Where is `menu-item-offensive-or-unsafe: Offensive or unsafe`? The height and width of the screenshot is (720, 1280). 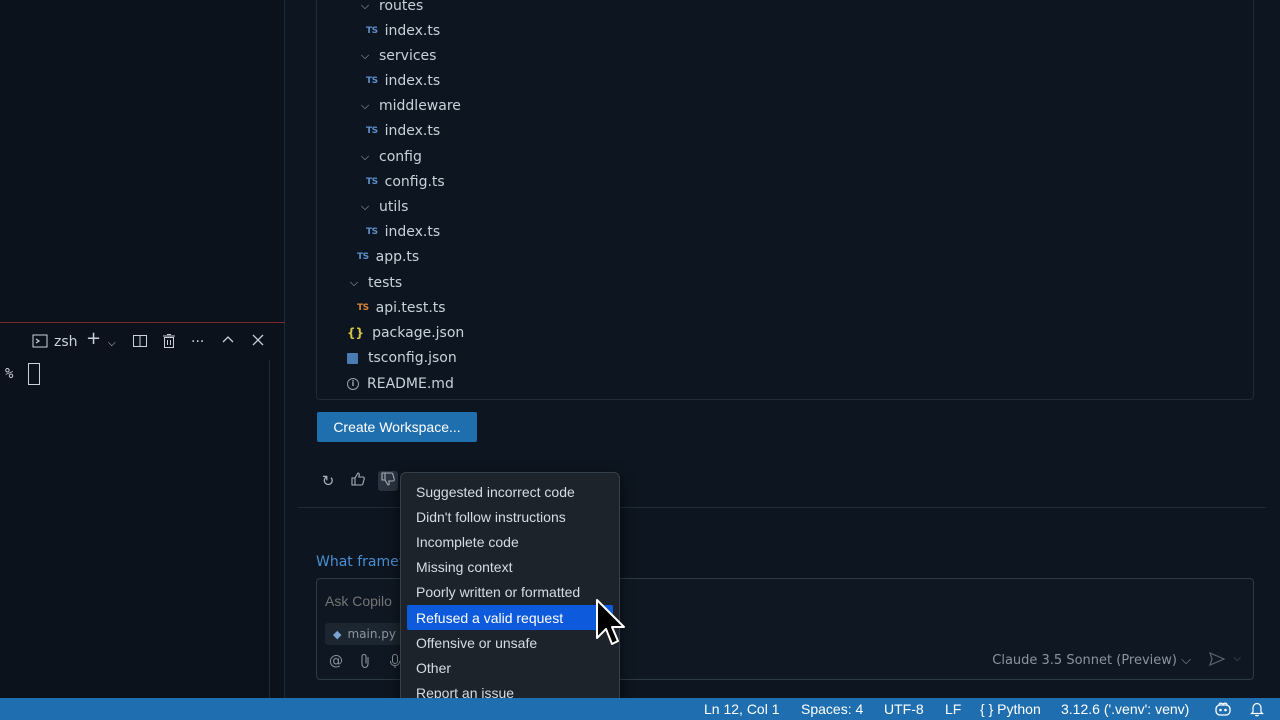 menu-item-offensive-or-unsafe: Offensive or unsafe is located at coordinates (510, 642).